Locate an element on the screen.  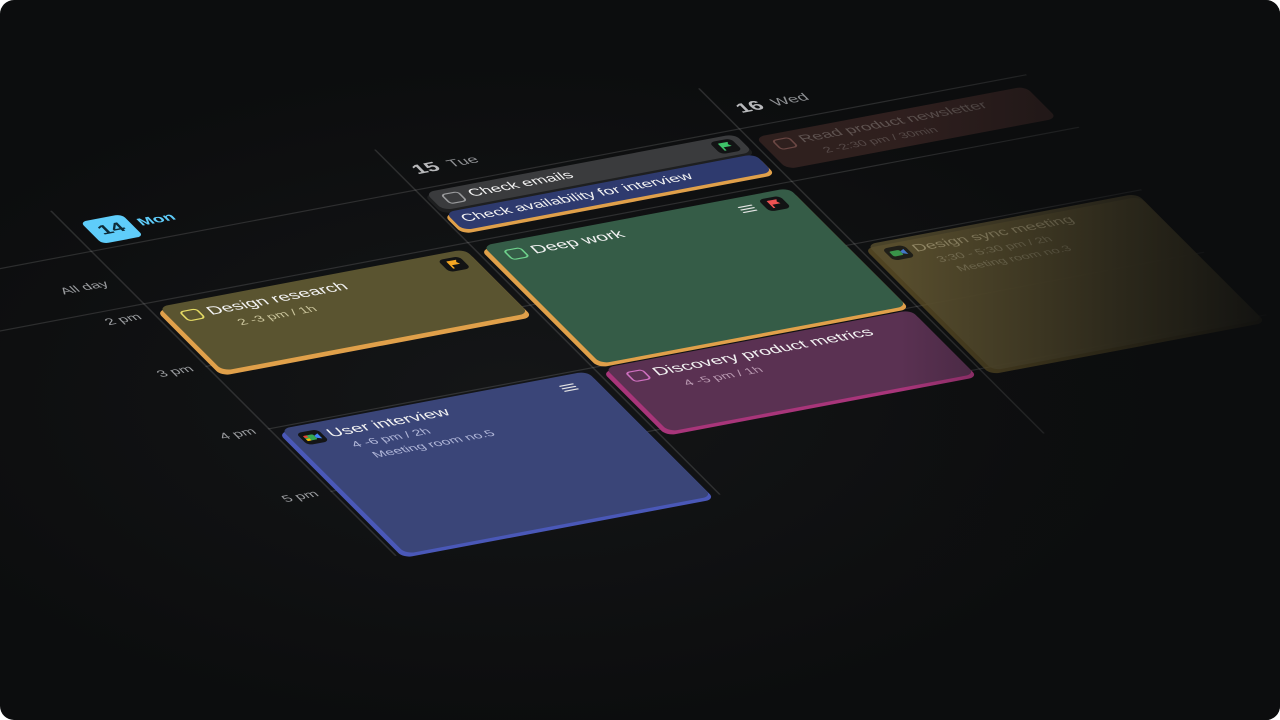
green-flag-icon is located at coordinates (726, 146).